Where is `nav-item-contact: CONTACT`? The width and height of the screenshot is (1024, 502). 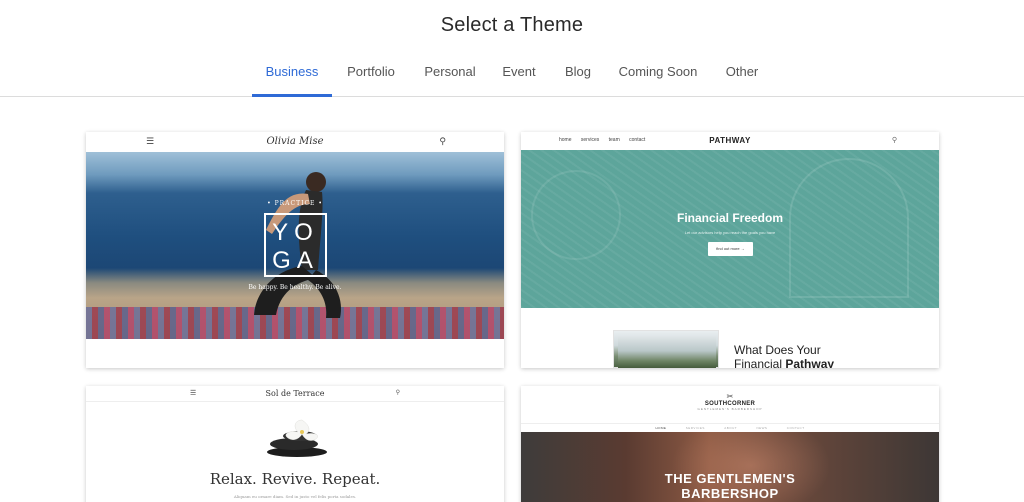 nav-item-contact: CONTACT is located at coordinates (795, 428).